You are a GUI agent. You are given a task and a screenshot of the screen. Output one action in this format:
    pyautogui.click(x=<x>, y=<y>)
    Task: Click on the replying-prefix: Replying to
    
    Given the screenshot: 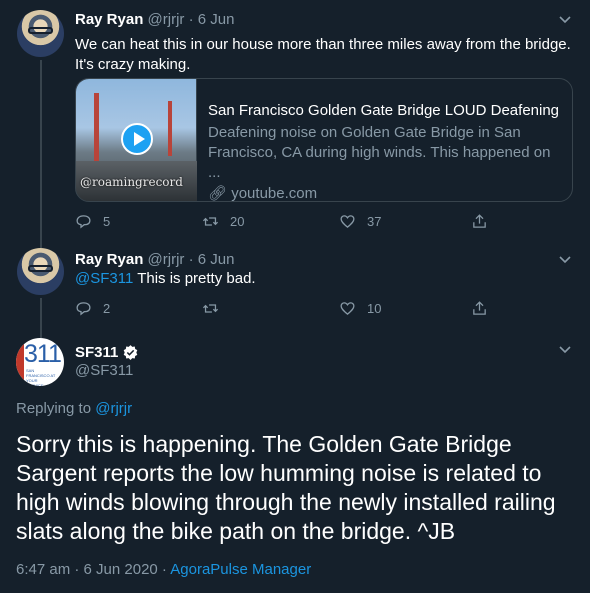 What is the action you would take?
    pyautogui.click(x=56, y=408)
    